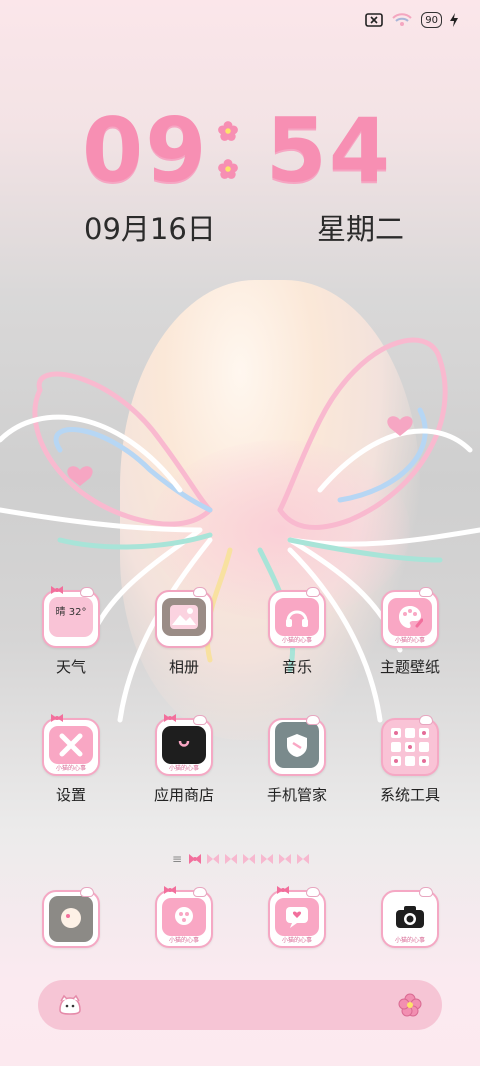 The image size is (480, 1066). Describe the element at coordinates (70, 1005) in the screenshot. I see `cat-paw-icon` at that location.